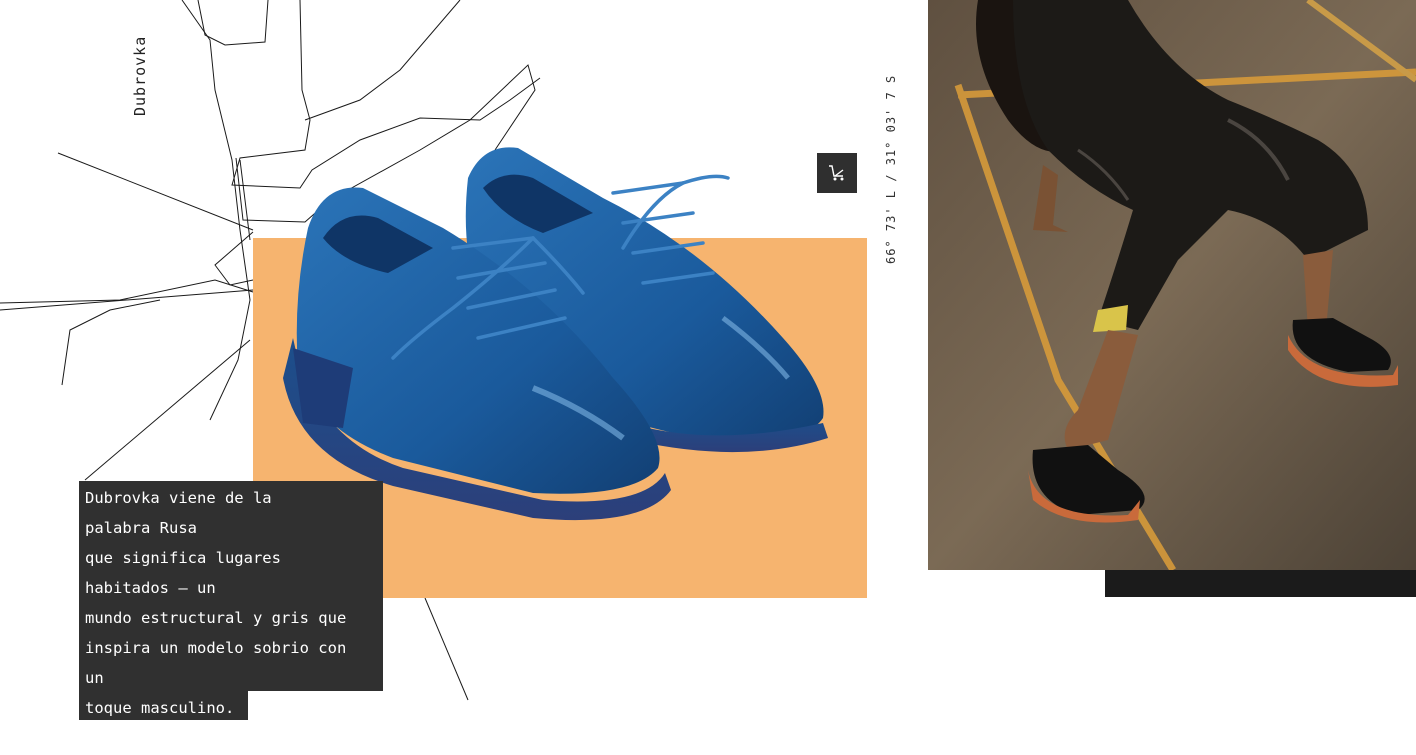 This screenshot has height=755, width=1416. Describe the element at coordinates (183, 558) in the screenshot. I see `description-line: que significa lugares` at that location.